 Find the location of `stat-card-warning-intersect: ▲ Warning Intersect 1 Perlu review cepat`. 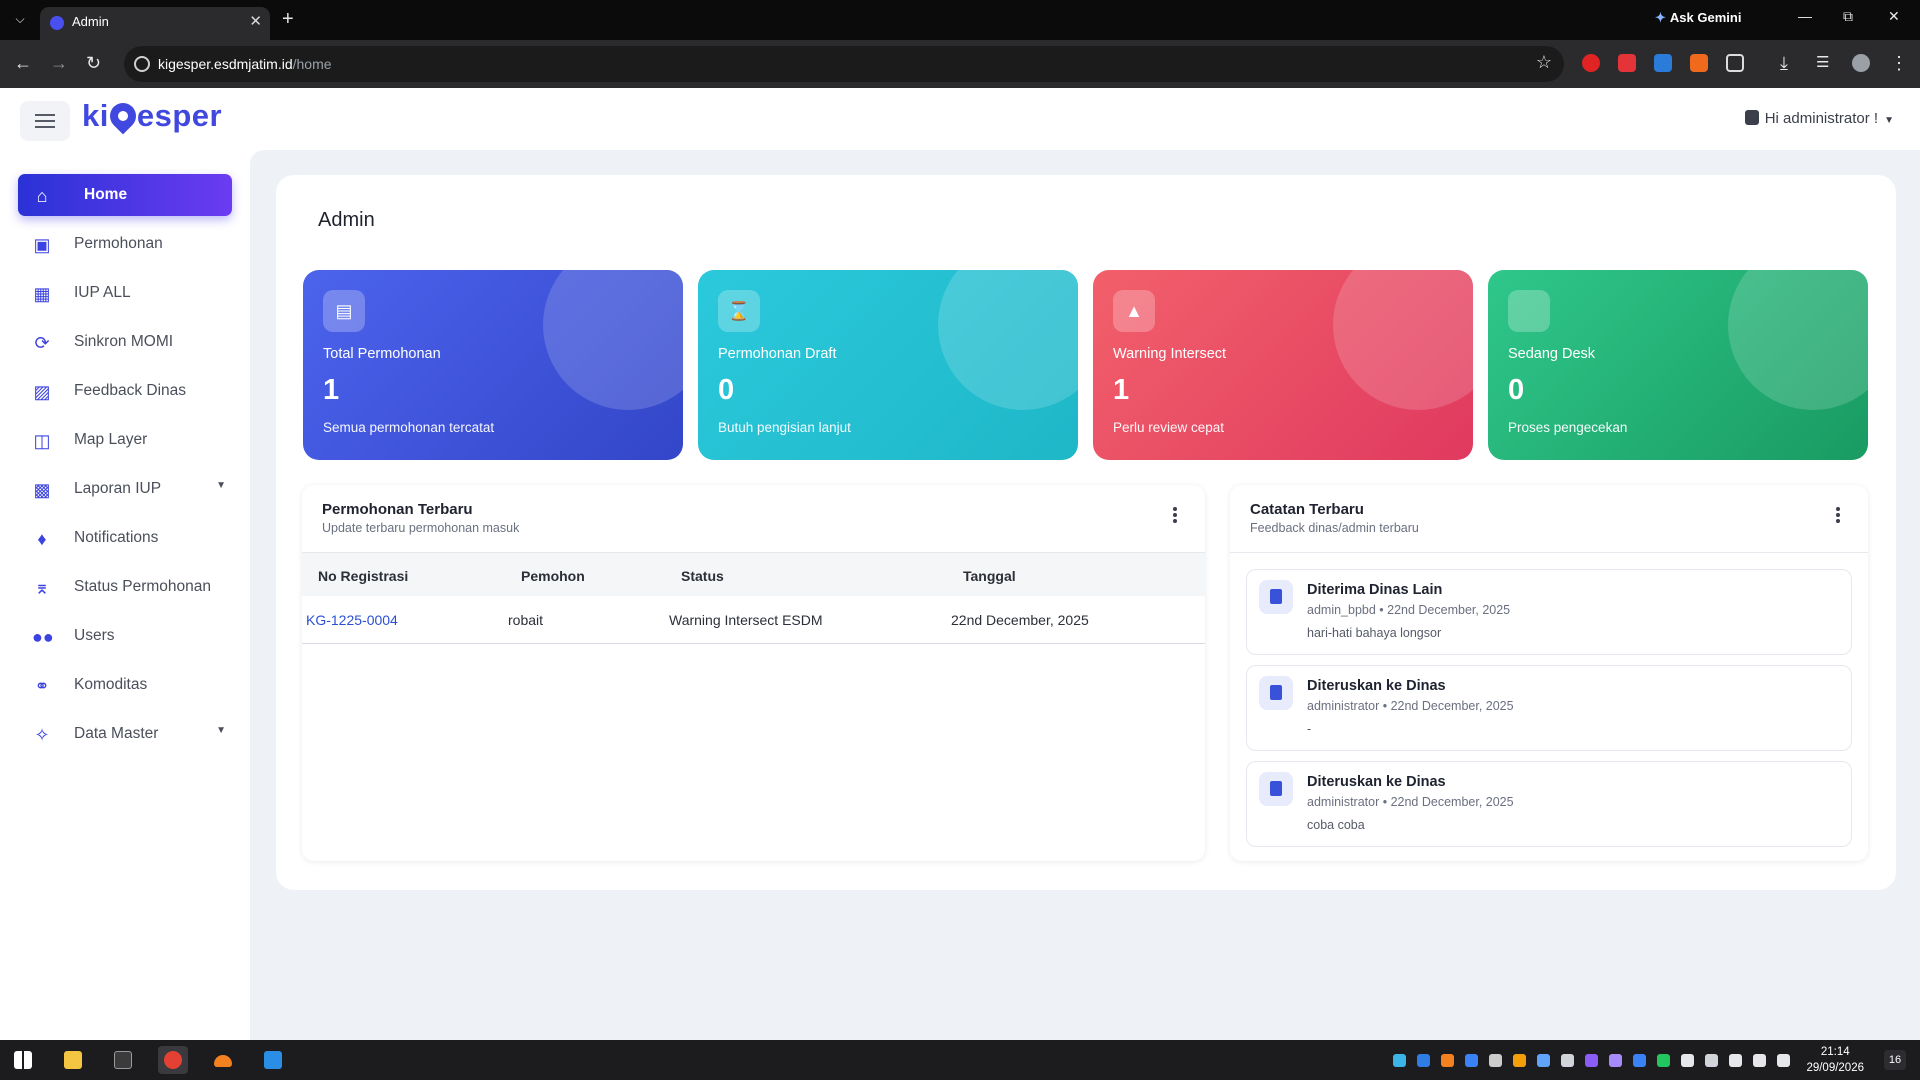

stat-card-warning-intersect: ▲ Warning Intersect 1 Perlu review cepat is located at coordinates (1283, 365).